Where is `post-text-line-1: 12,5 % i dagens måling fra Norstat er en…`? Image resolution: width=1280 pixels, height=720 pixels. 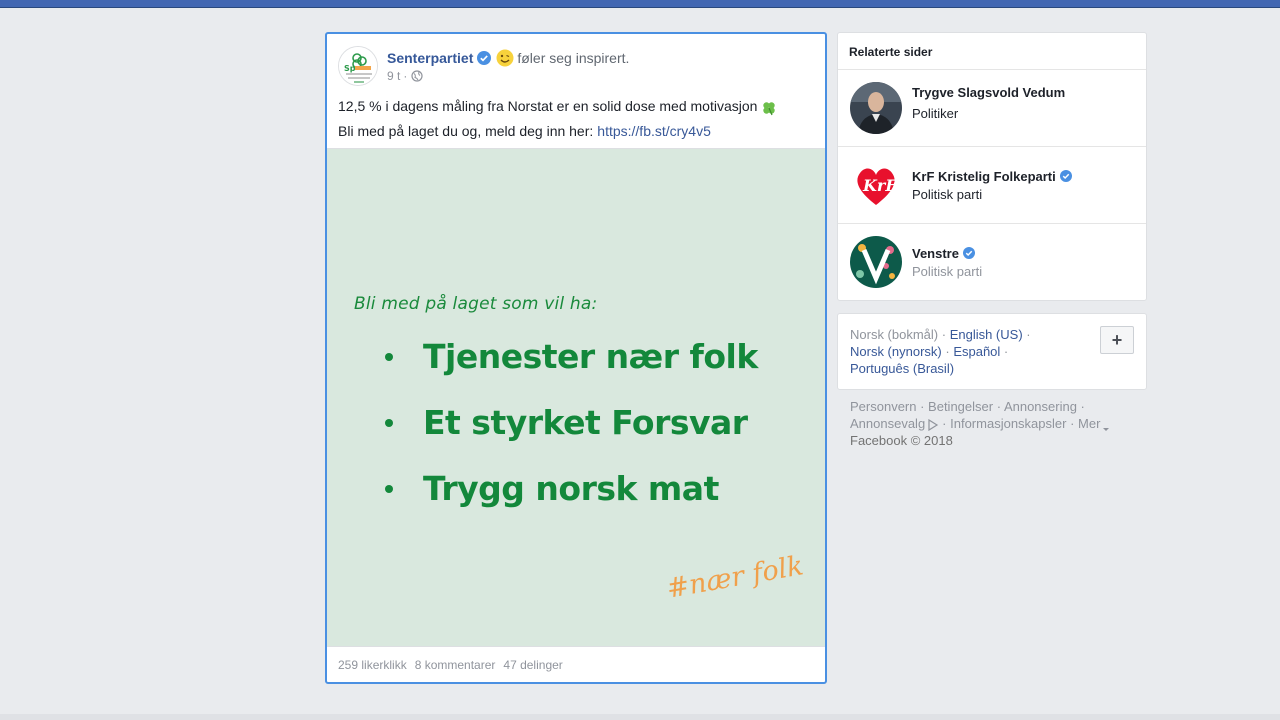 post-text-line-1: 12,5 % i dagens måling fra Norstat er en… is located at coordinates (573, 106).